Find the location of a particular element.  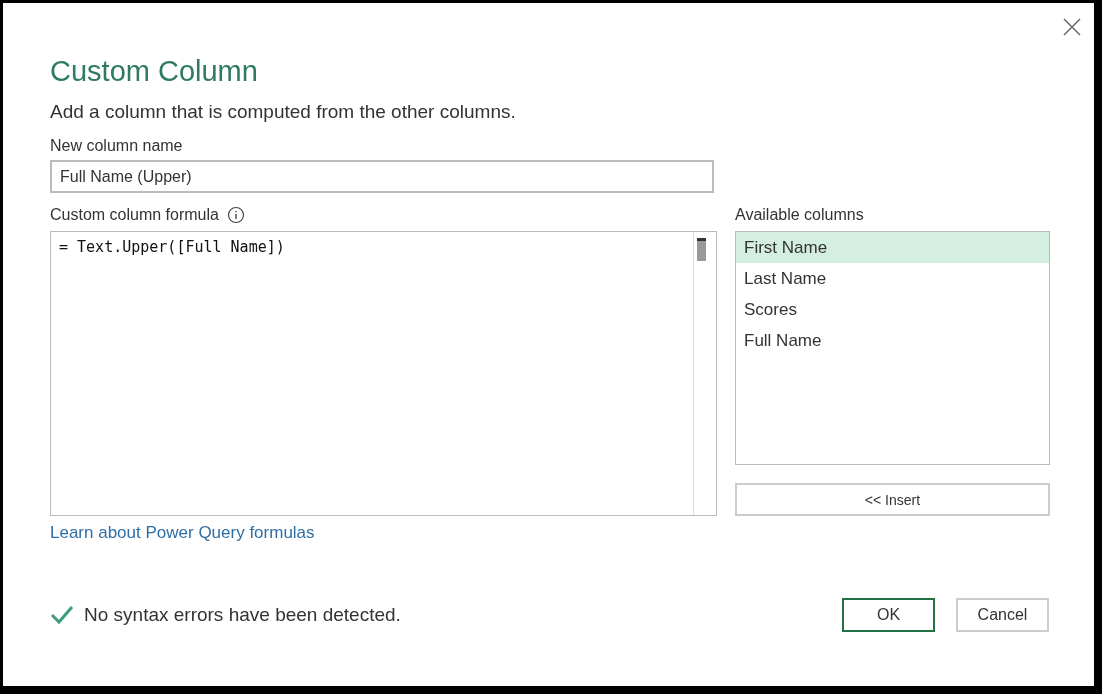

close-button is located at coordinates (1072, 27).